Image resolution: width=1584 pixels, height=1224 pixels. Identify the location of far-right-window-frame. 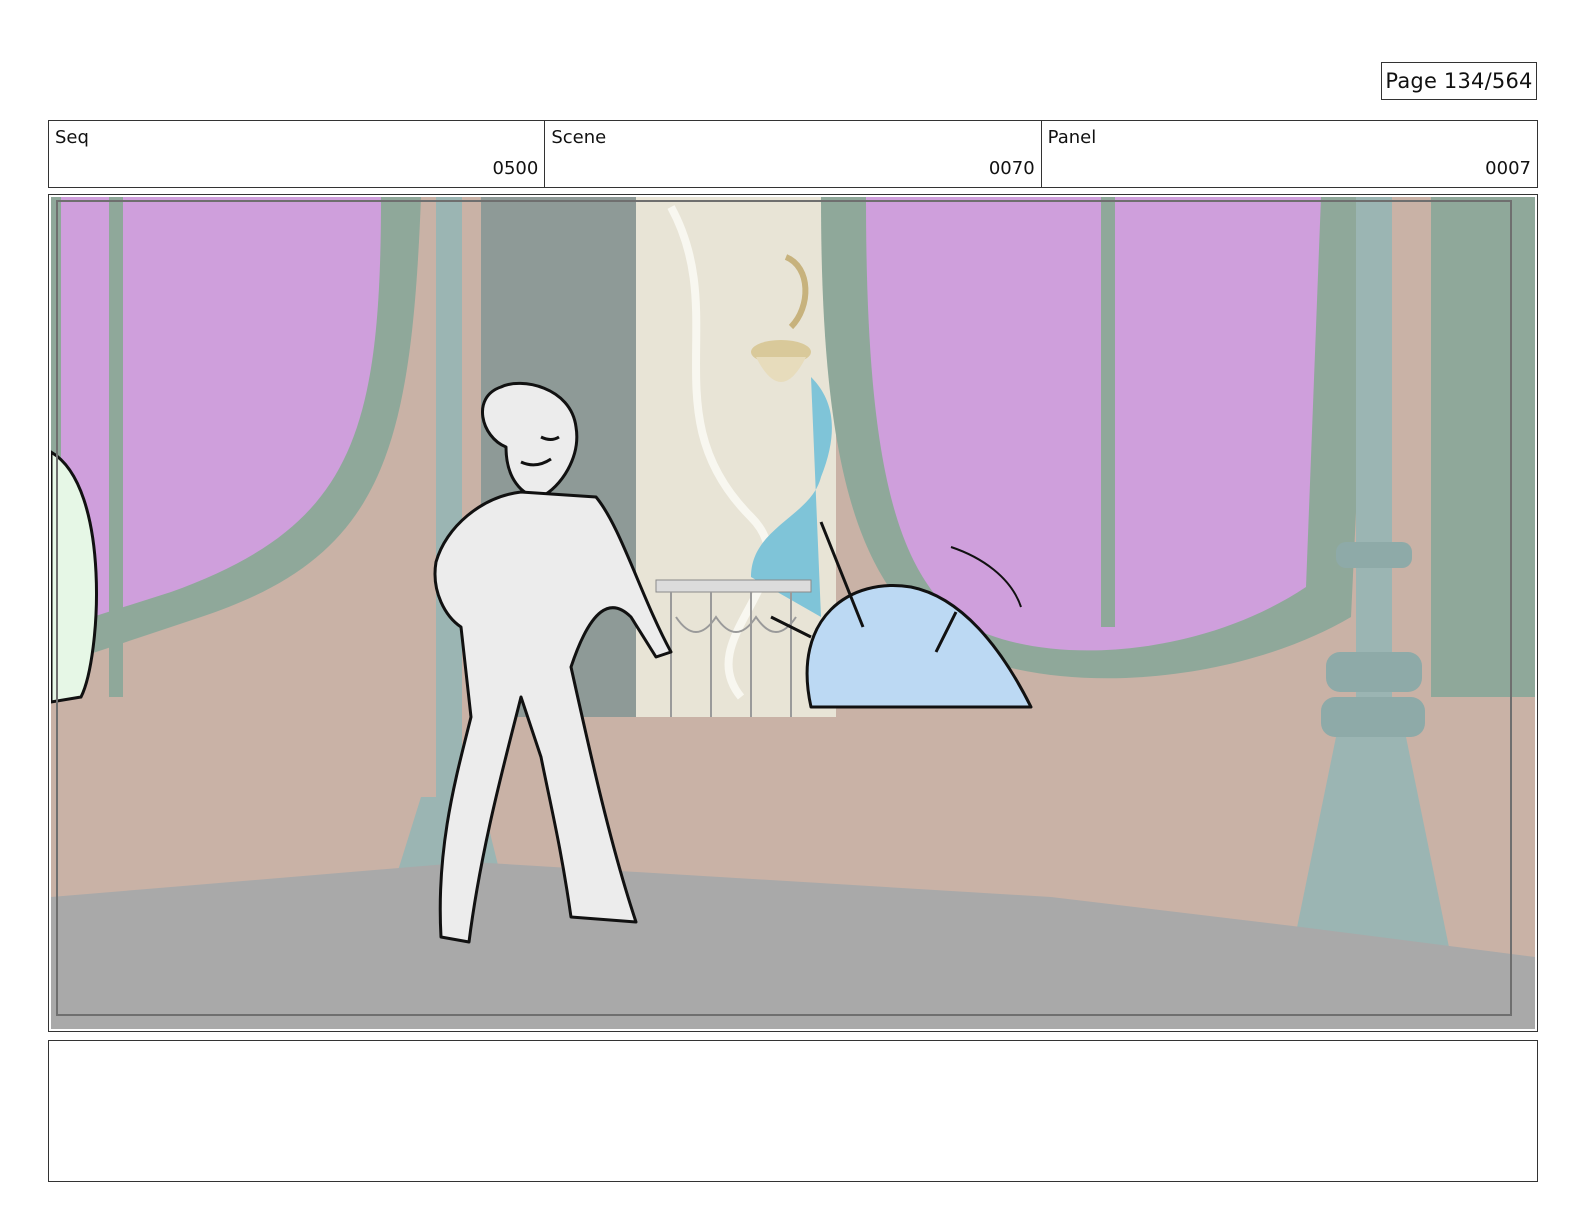
(1483, 447).